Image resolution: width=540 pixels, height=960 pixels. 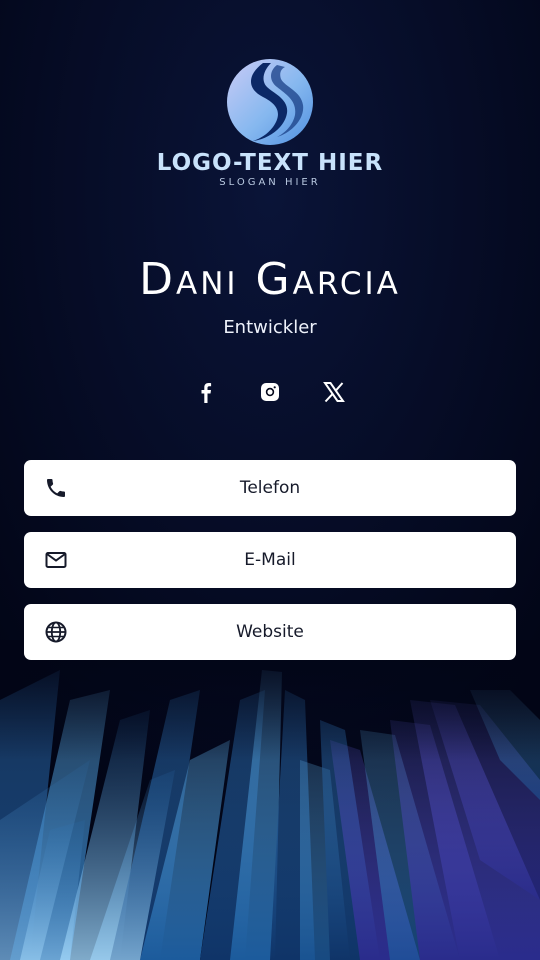 What do you see at coordinates (270, 327) in the screenshot?
I see `profile-role: Entwickler` at bounding box center [270, 327].